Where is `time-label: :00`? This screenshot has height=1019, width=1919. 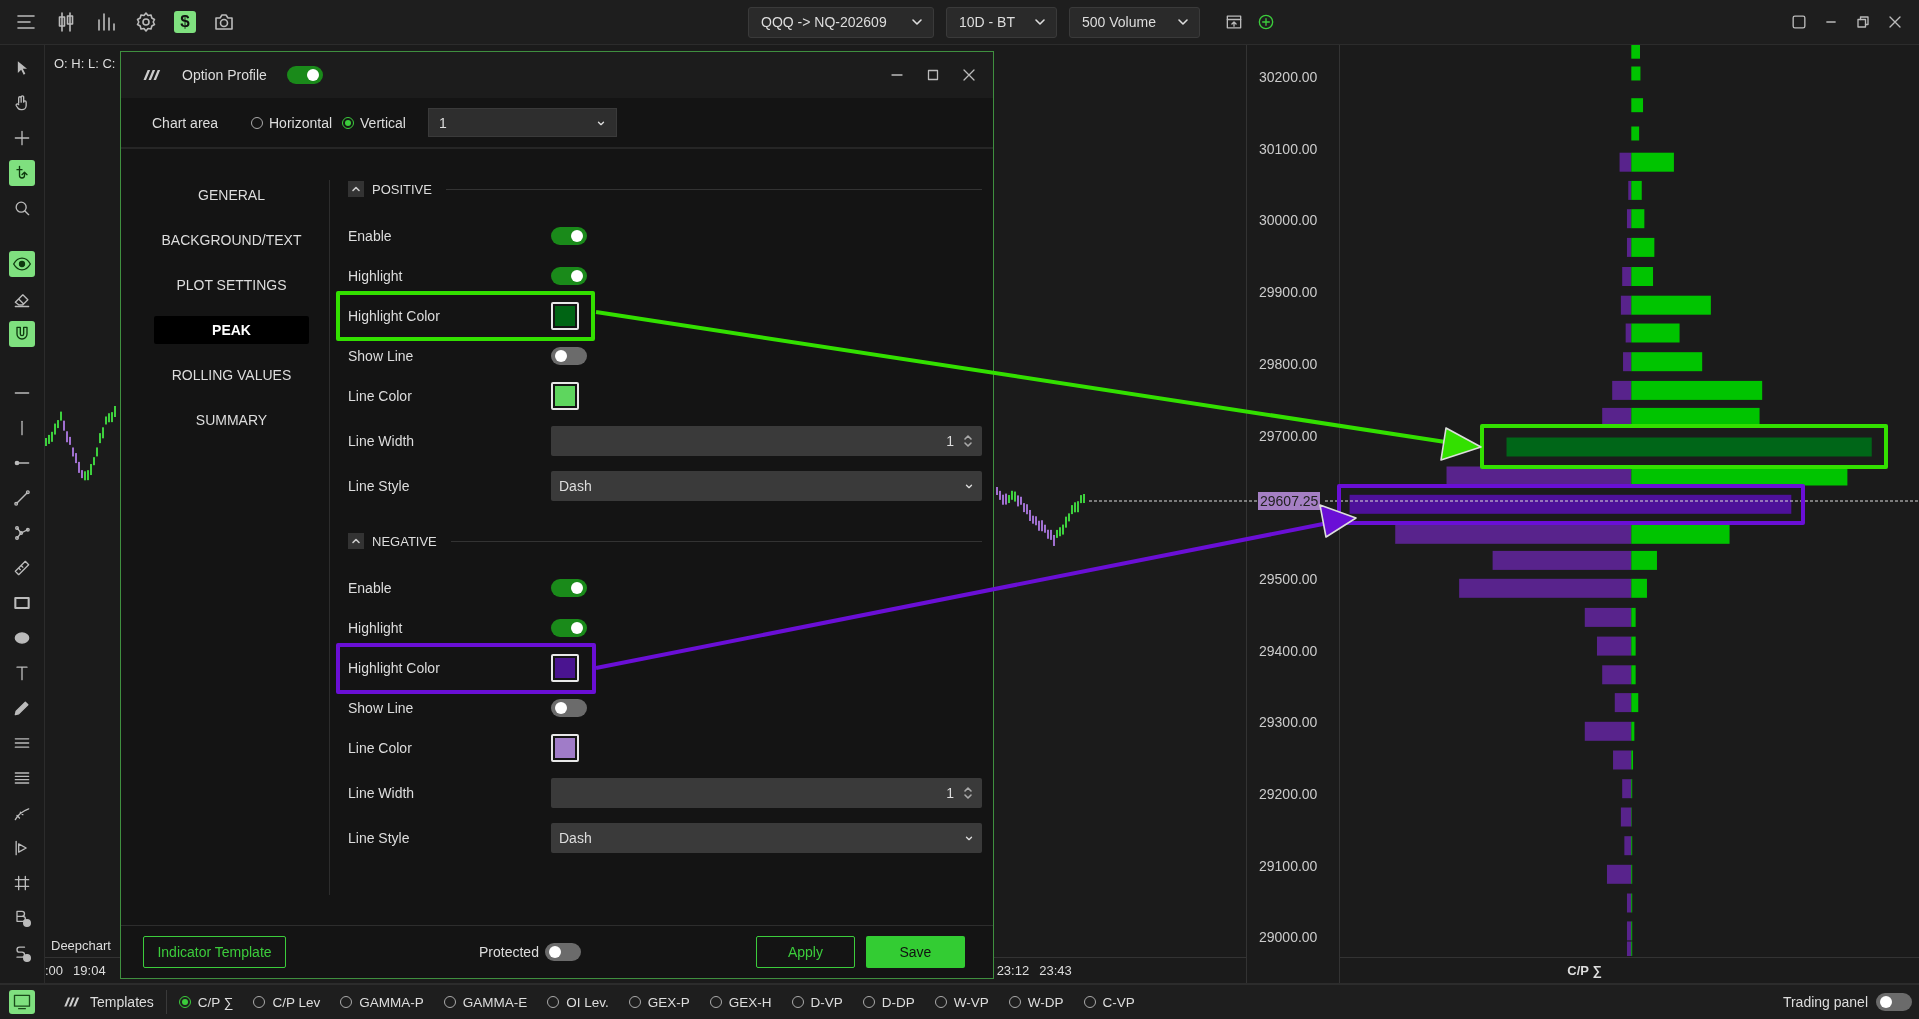 time-label: :00 is located at coordinates (54, 970).